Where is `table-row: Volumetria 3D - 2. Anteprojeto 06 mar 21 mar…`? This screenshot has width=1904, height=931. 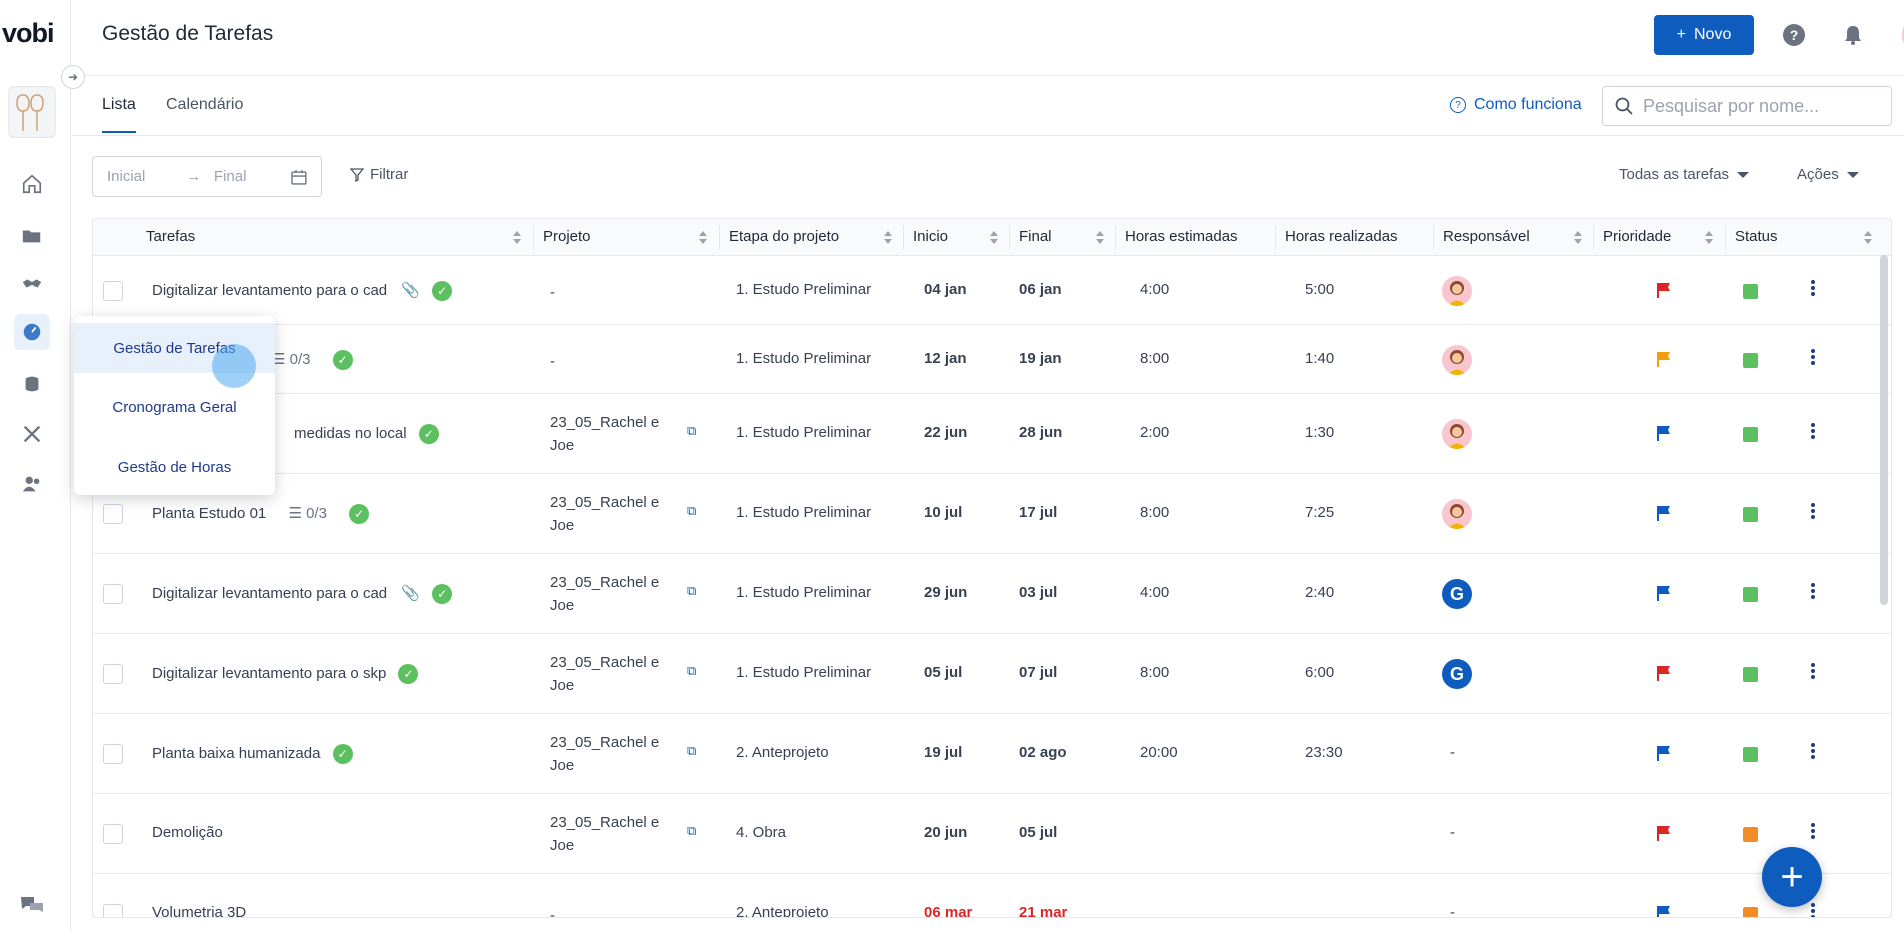 table-row: Volumetria 3D - 2. Anteprojeto 06 mar 21 mar… is located at coordinates (992, 895).